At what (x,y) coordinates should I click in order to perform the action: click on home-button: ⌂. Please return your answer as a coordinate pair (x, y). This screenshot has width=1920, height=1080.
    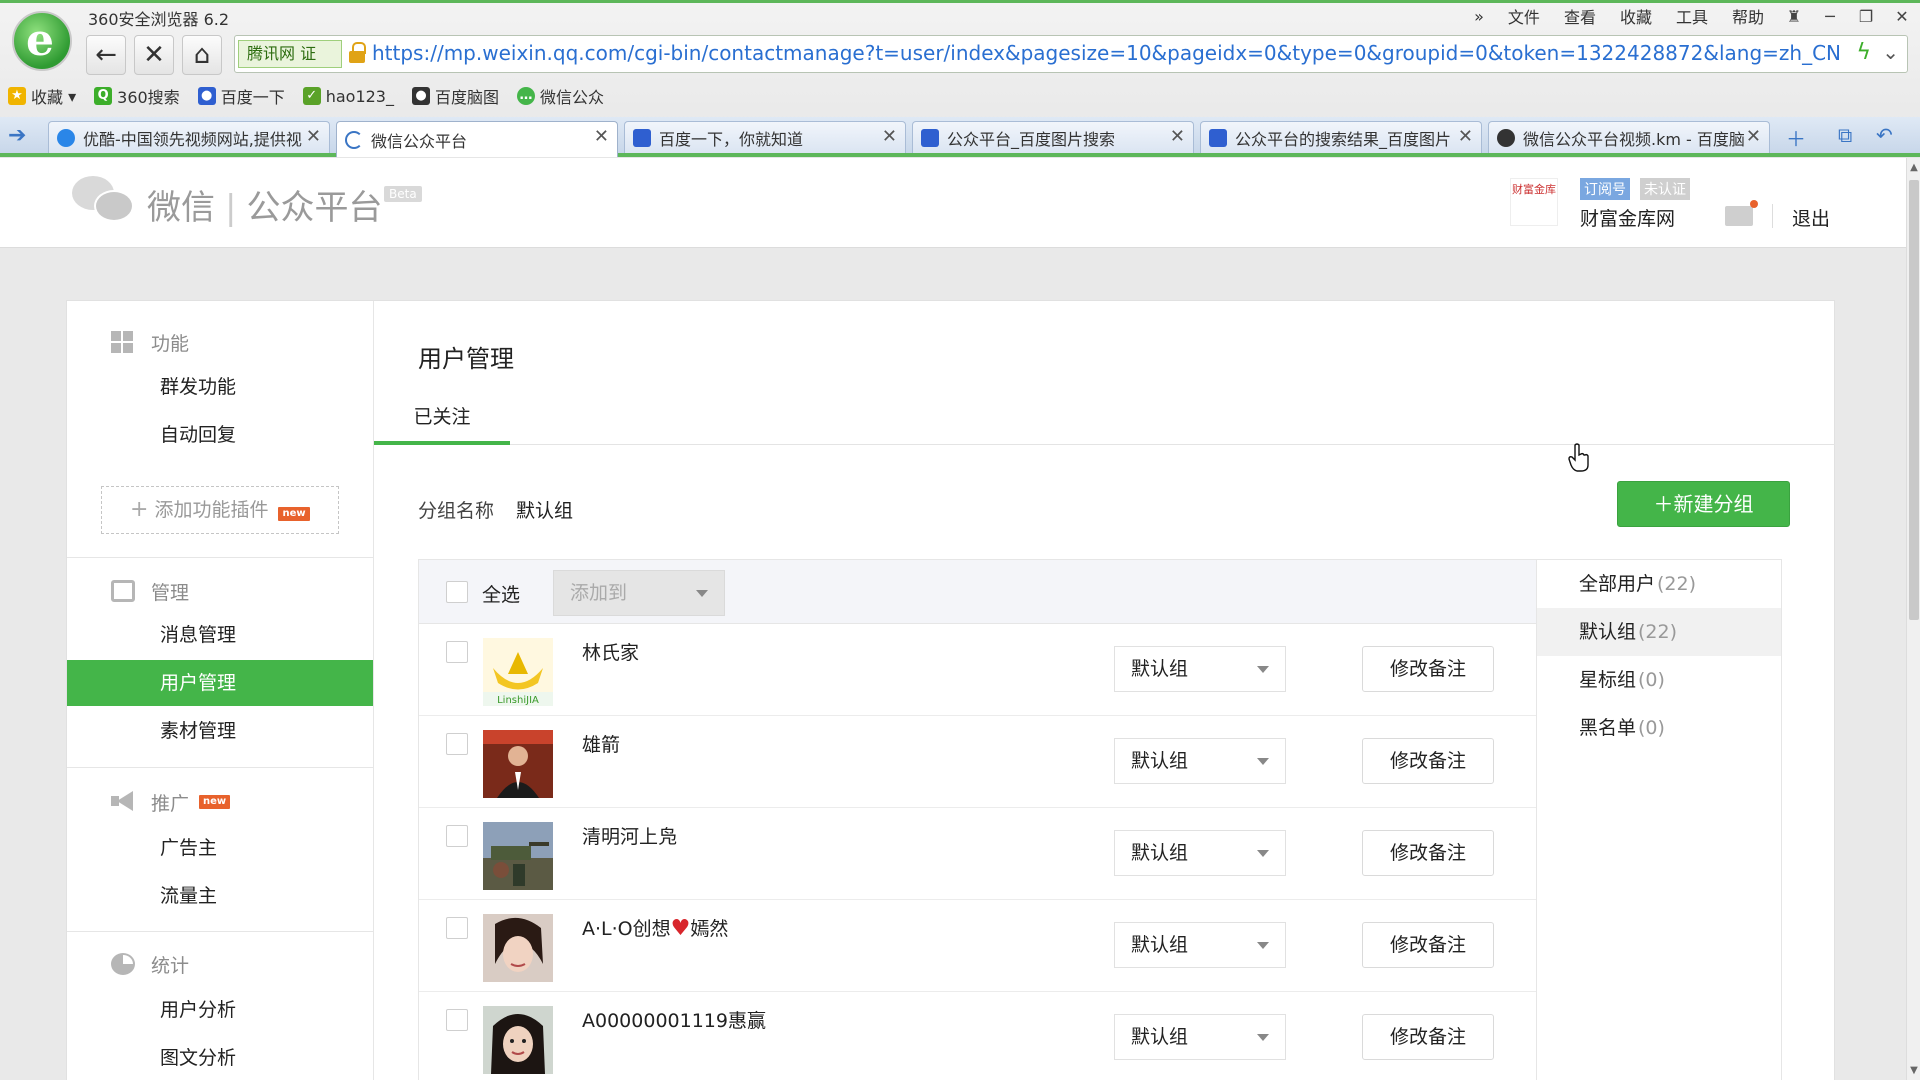
    Looking at the image, I should click on (202, 55).